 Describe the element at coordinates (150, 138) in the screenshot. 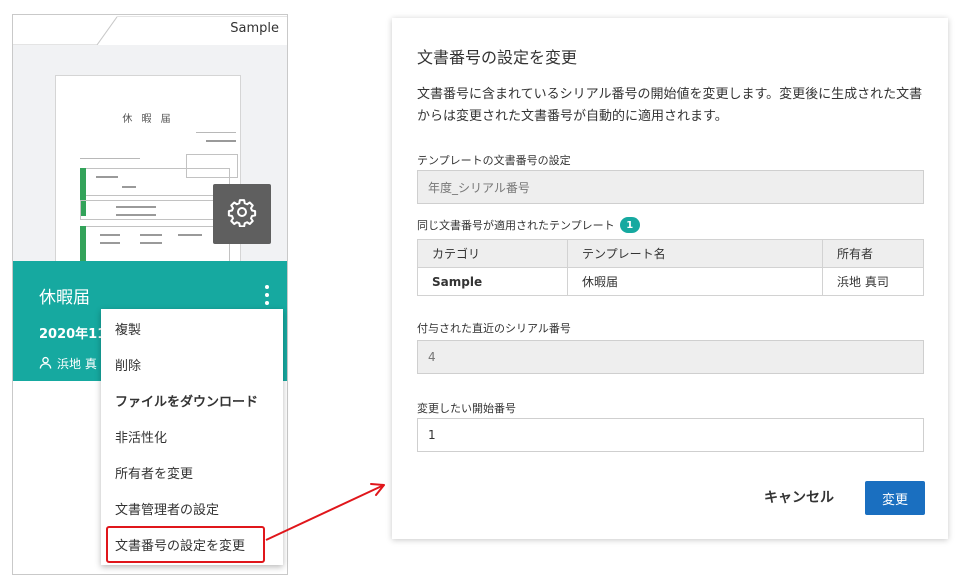

I see `template-preview: Sample 休 暇 届` at that location.